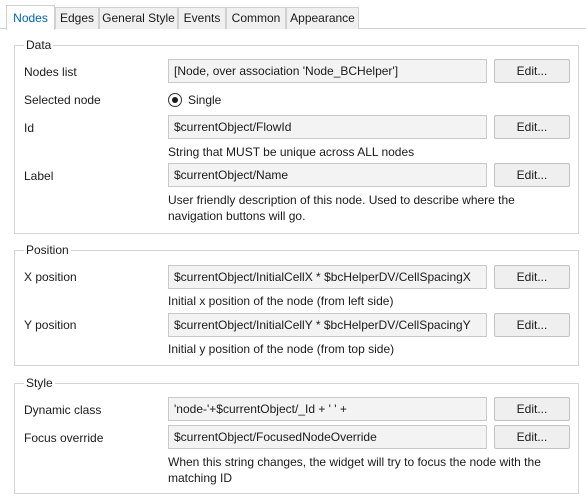 The width and height of the screenshot is (586, 502). Describe the element at coordinates (39, 176) in the screenshot. I see `label-label: Label` at that location.